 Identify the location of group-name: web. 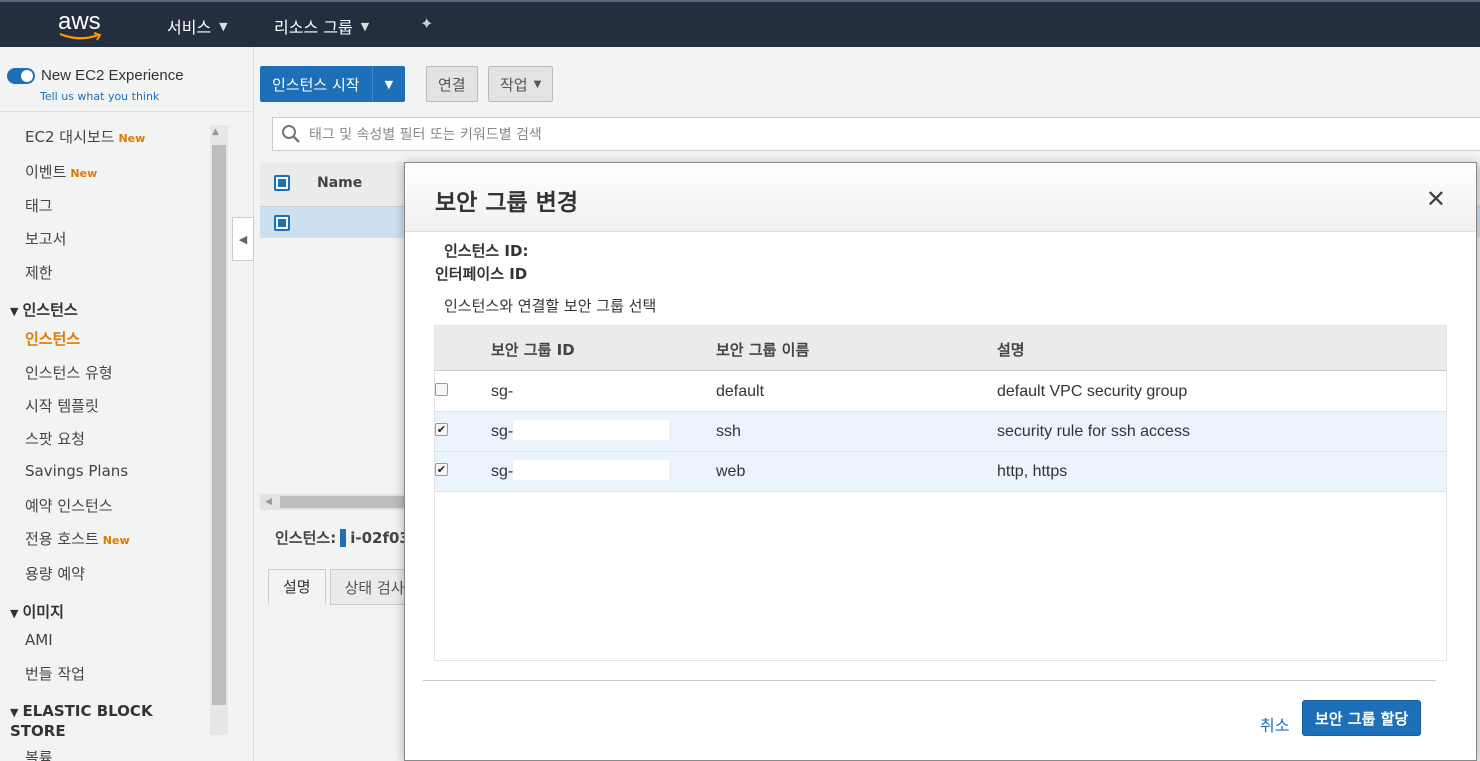
(731, 471).